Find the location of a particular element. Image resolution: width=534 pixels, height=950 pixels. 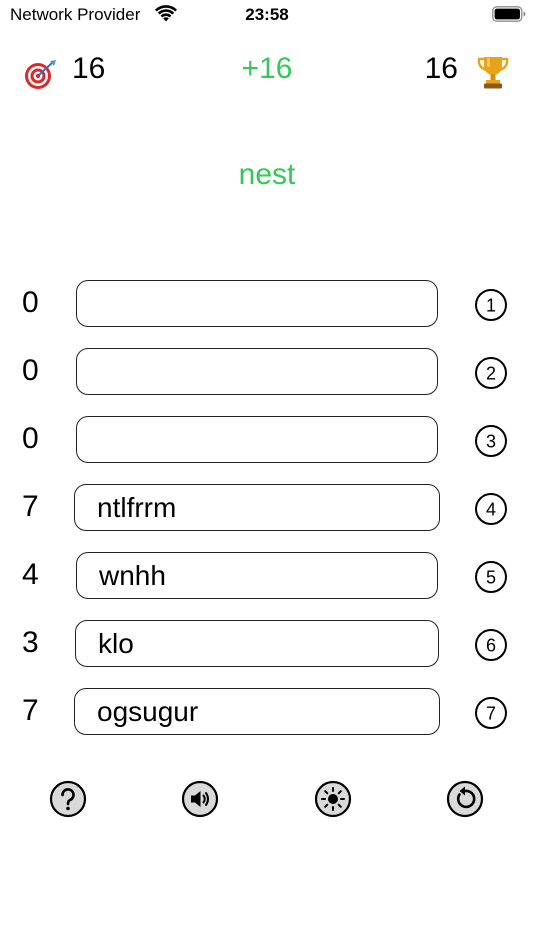

question-icon is located at coordinates (68, 799).